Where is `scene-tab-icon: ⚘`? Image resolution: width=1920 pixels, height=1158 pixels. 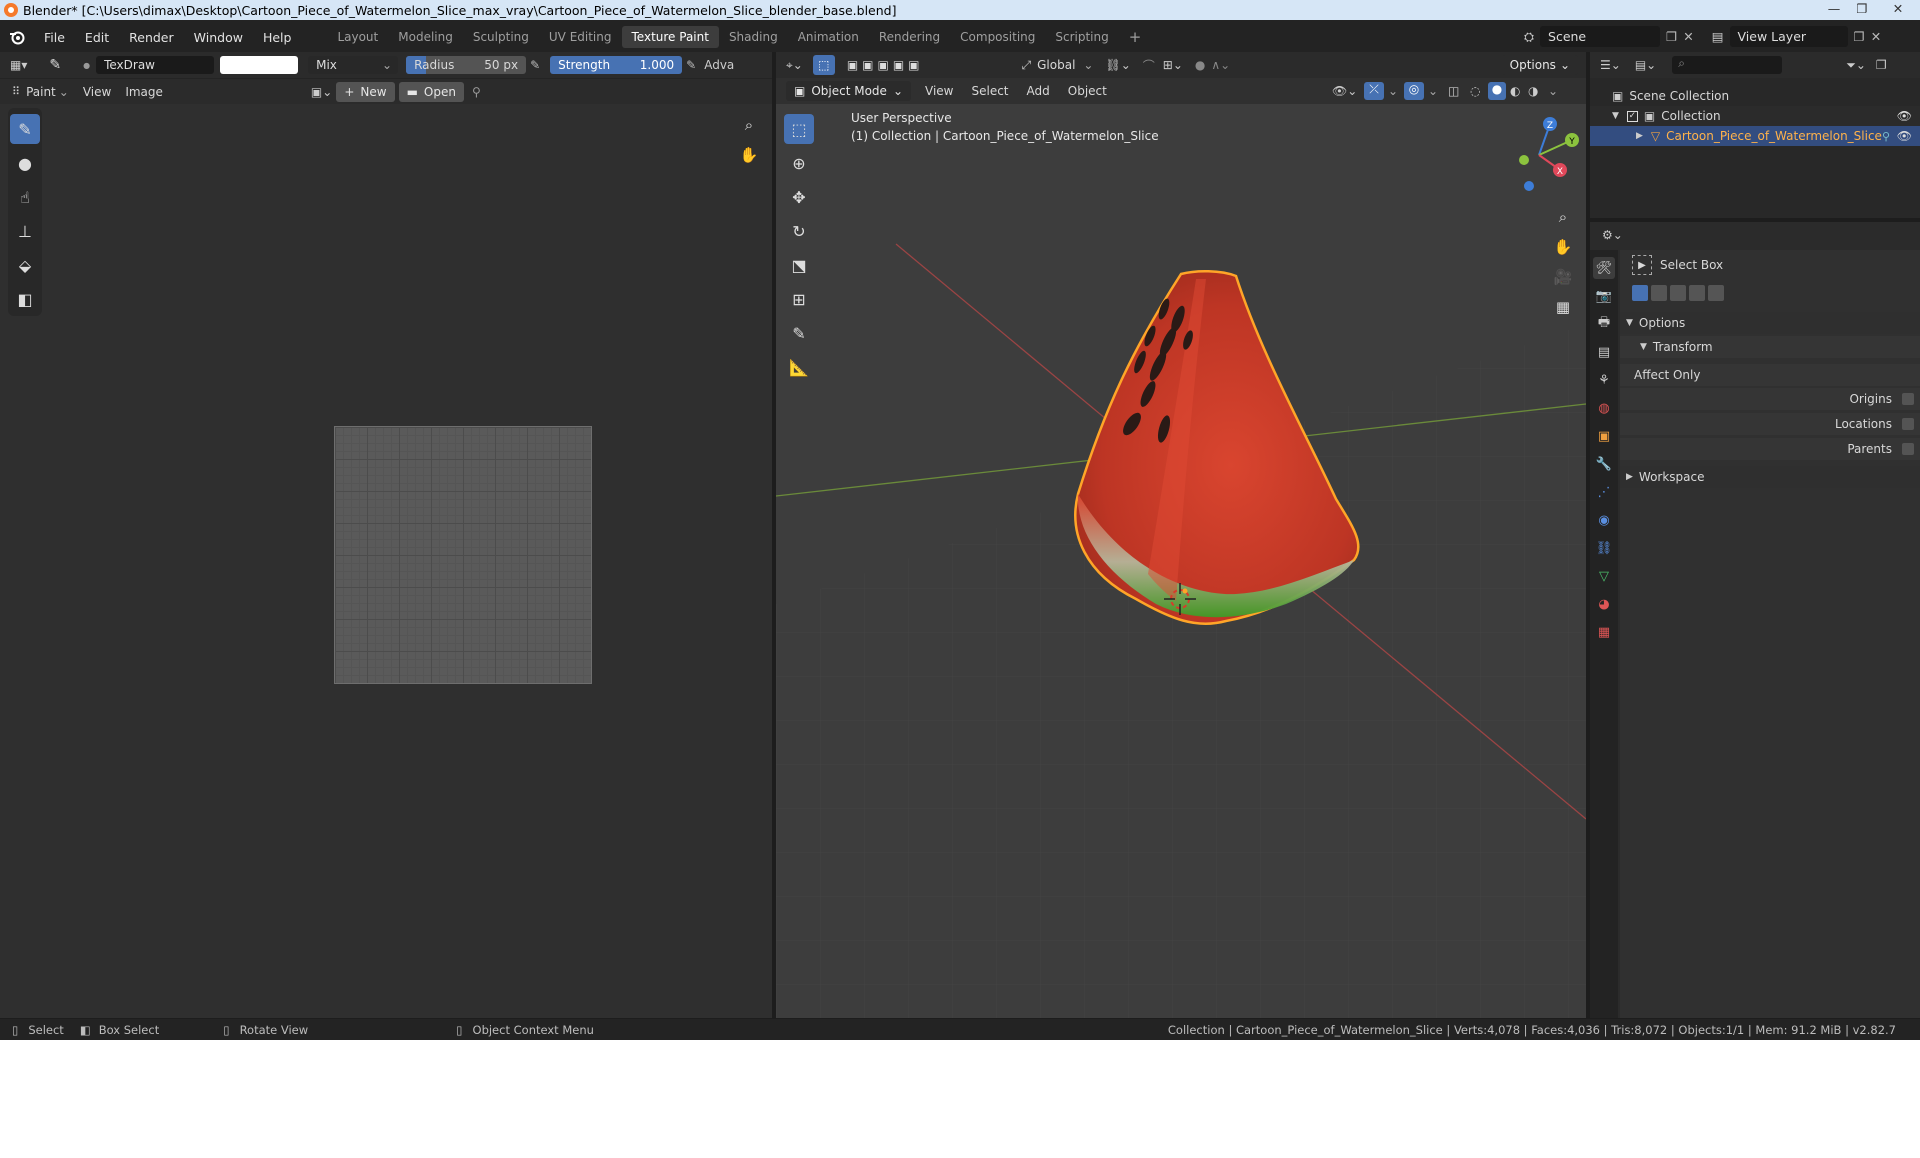
scene-tab-icon: ⚘ is located at coordinates (1604, 380).